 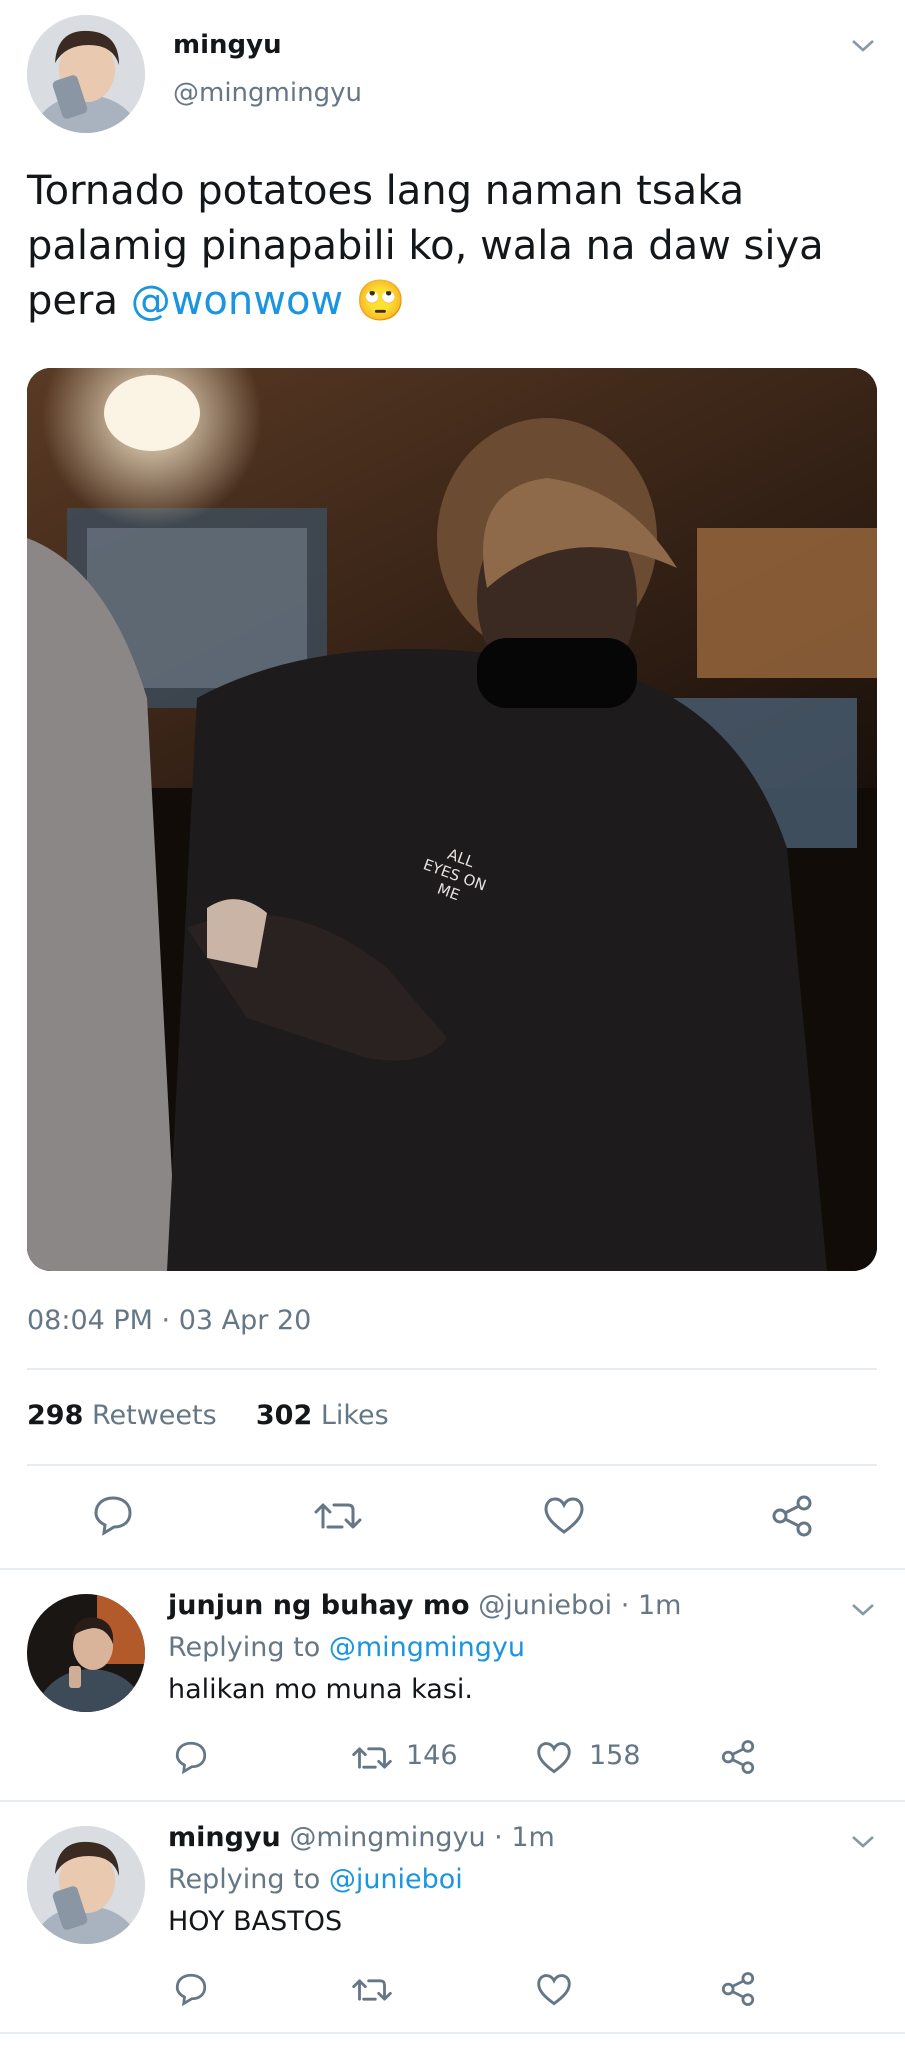 What do you see at coordinates (224, 1837) in the screenshot?
I see `reply-author-name: mingyu` at bounding box center [224, 1837].